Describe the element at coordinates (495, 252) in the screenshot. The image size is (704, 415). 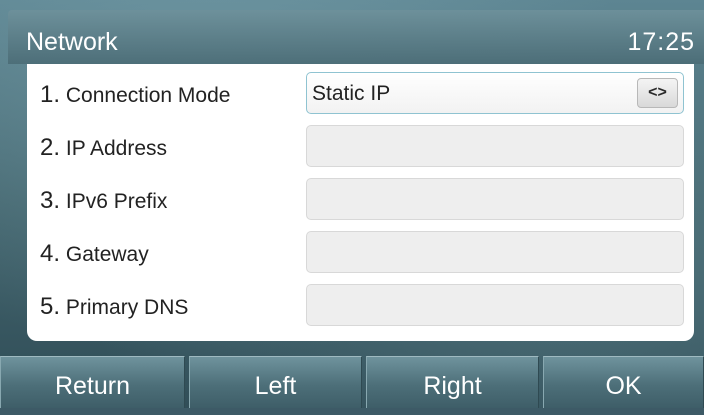
I see `gateway-field` at that location.